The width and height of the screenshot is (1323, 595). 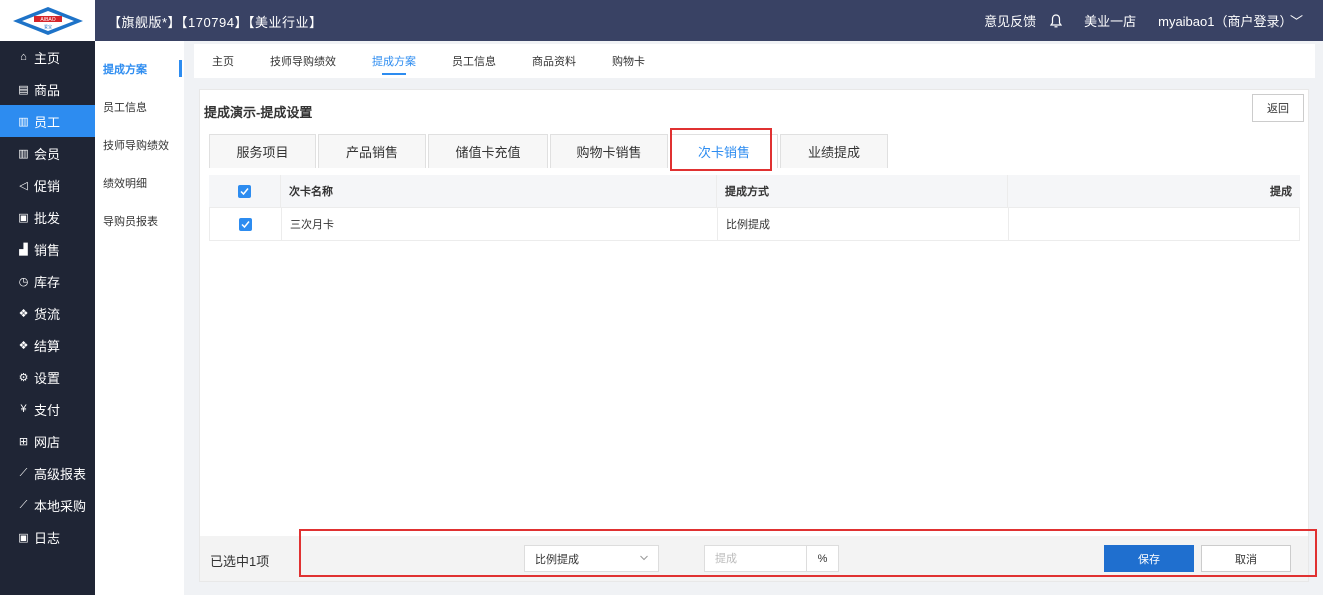 I want to click on row-checkbox, so click(x=245, y=224).